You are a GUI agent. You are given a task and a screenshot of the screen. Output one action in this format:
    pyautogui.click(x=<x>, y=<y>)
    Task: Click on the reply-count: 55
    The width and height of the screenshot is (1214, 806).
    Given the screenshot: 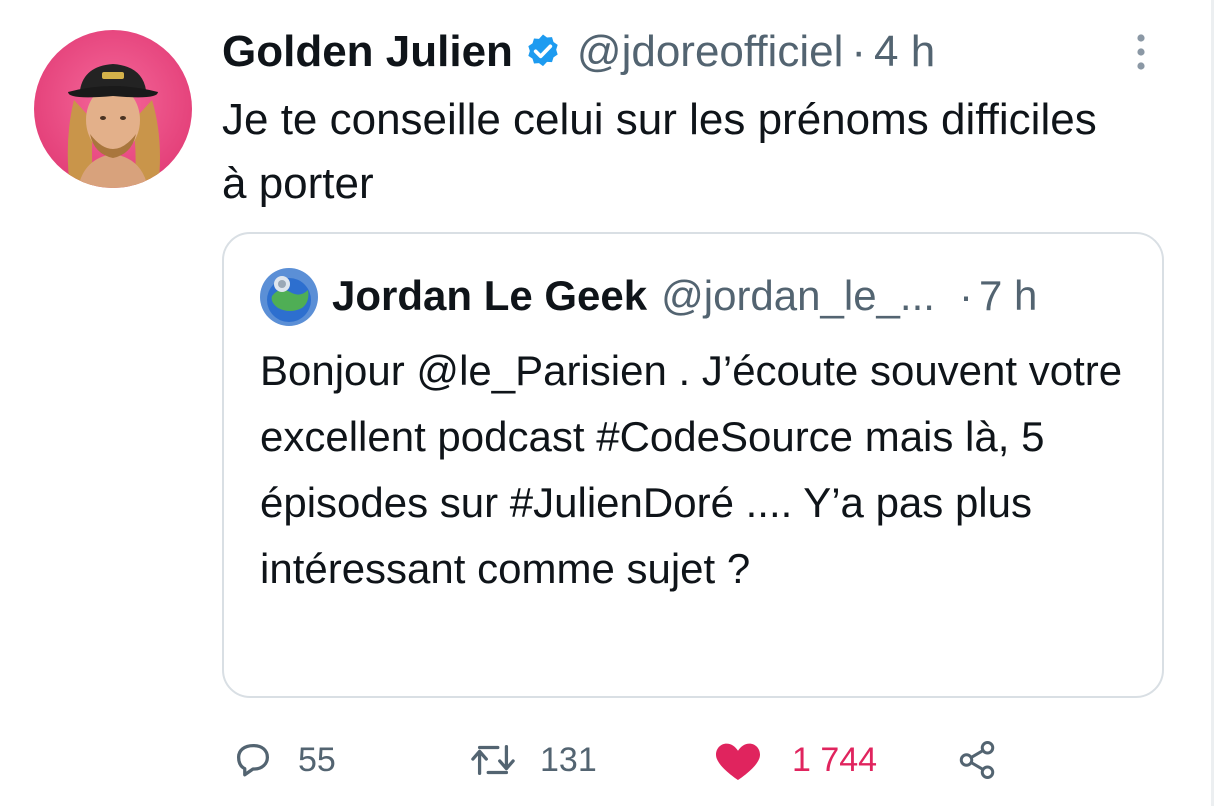 What is the action you would take?
    pyautogui.click(x=317, y=759)
    